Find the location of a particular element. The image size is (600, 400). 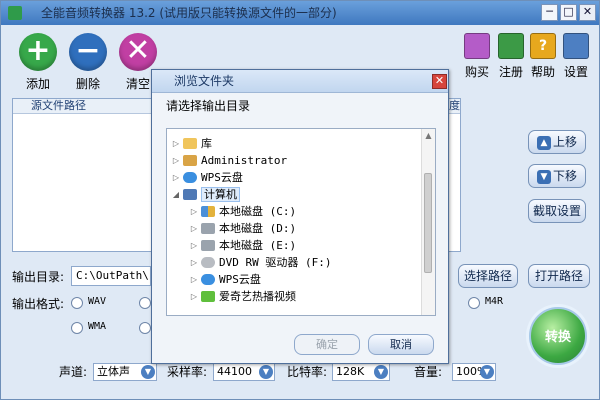

column-progress: 度 is located at coordinates (454, 106).